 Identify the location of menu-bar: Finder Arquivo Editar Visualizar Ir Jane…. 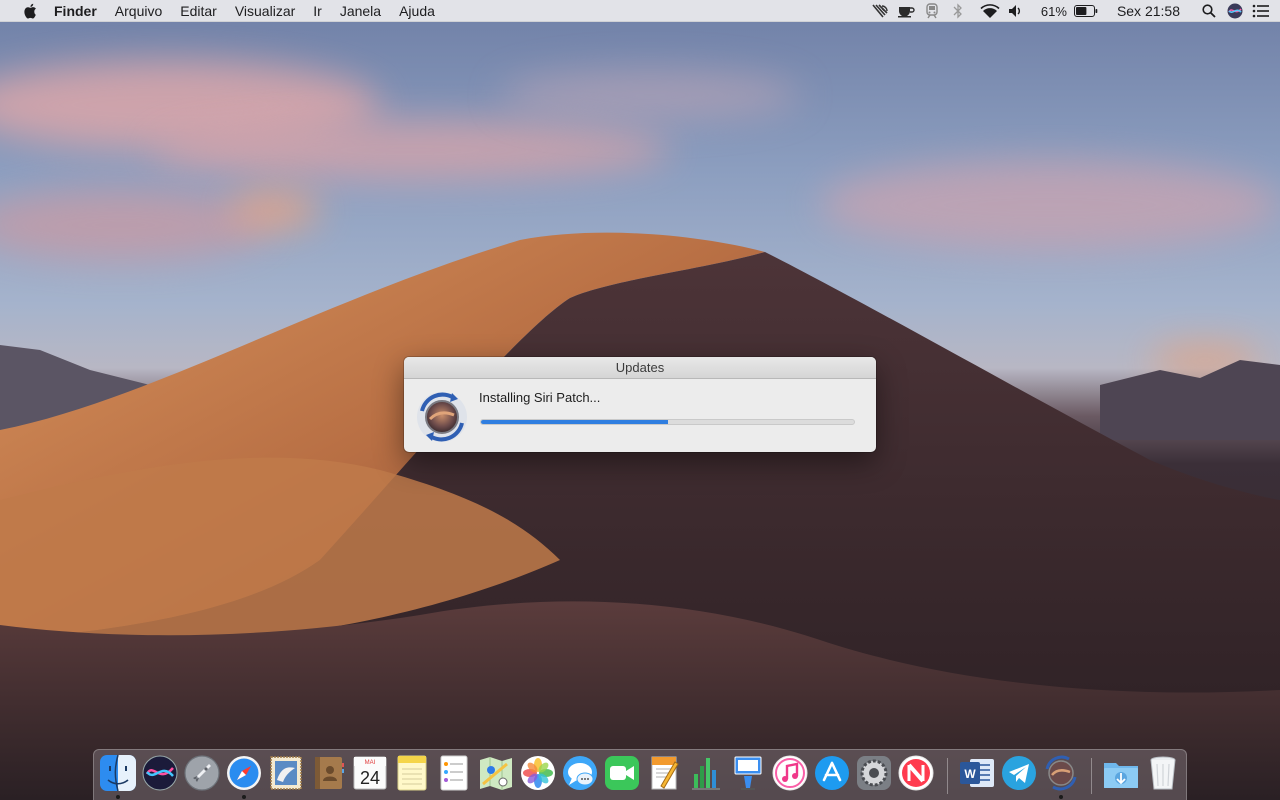
(640, 11).